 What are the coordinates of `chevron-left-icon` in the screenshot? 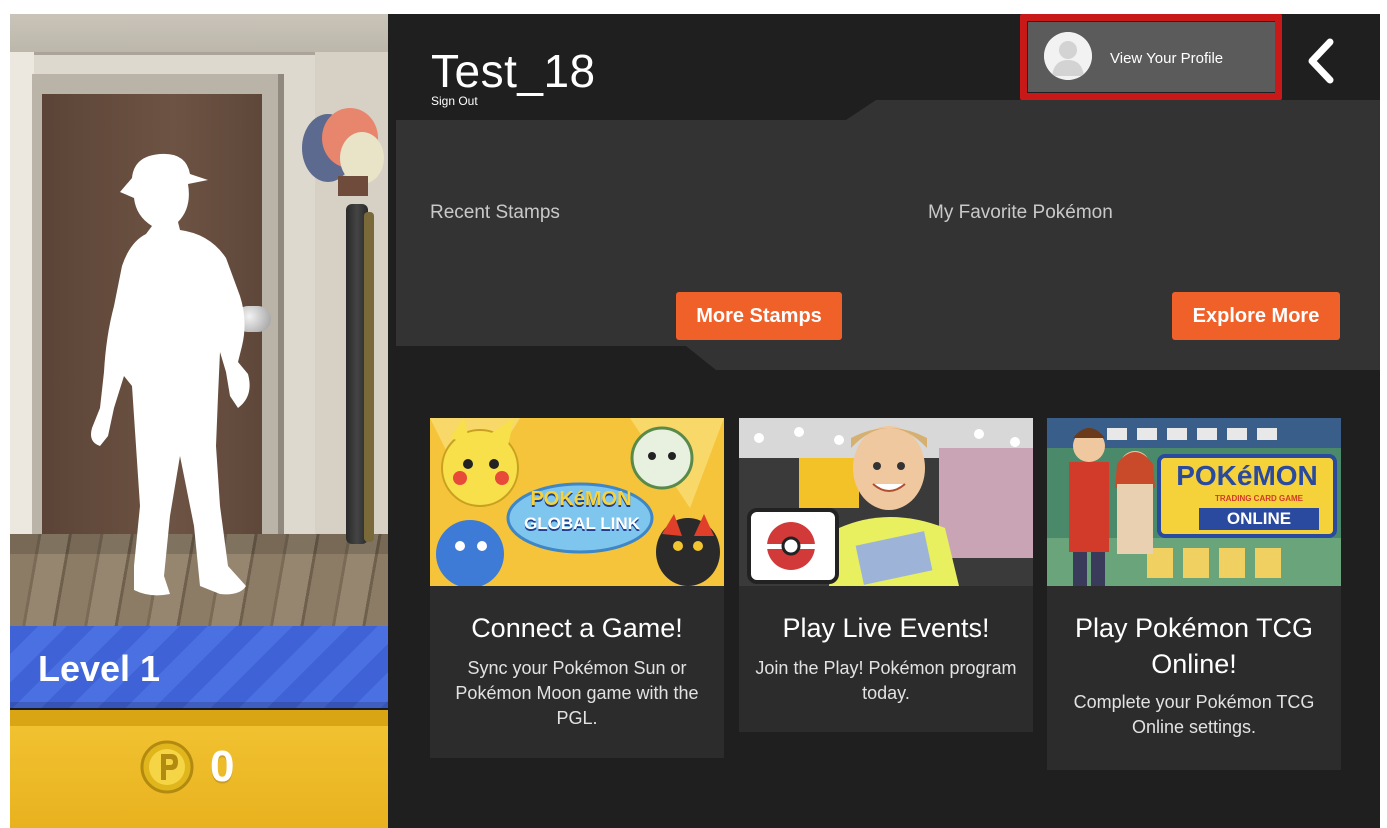 It's located at (1321, 61).